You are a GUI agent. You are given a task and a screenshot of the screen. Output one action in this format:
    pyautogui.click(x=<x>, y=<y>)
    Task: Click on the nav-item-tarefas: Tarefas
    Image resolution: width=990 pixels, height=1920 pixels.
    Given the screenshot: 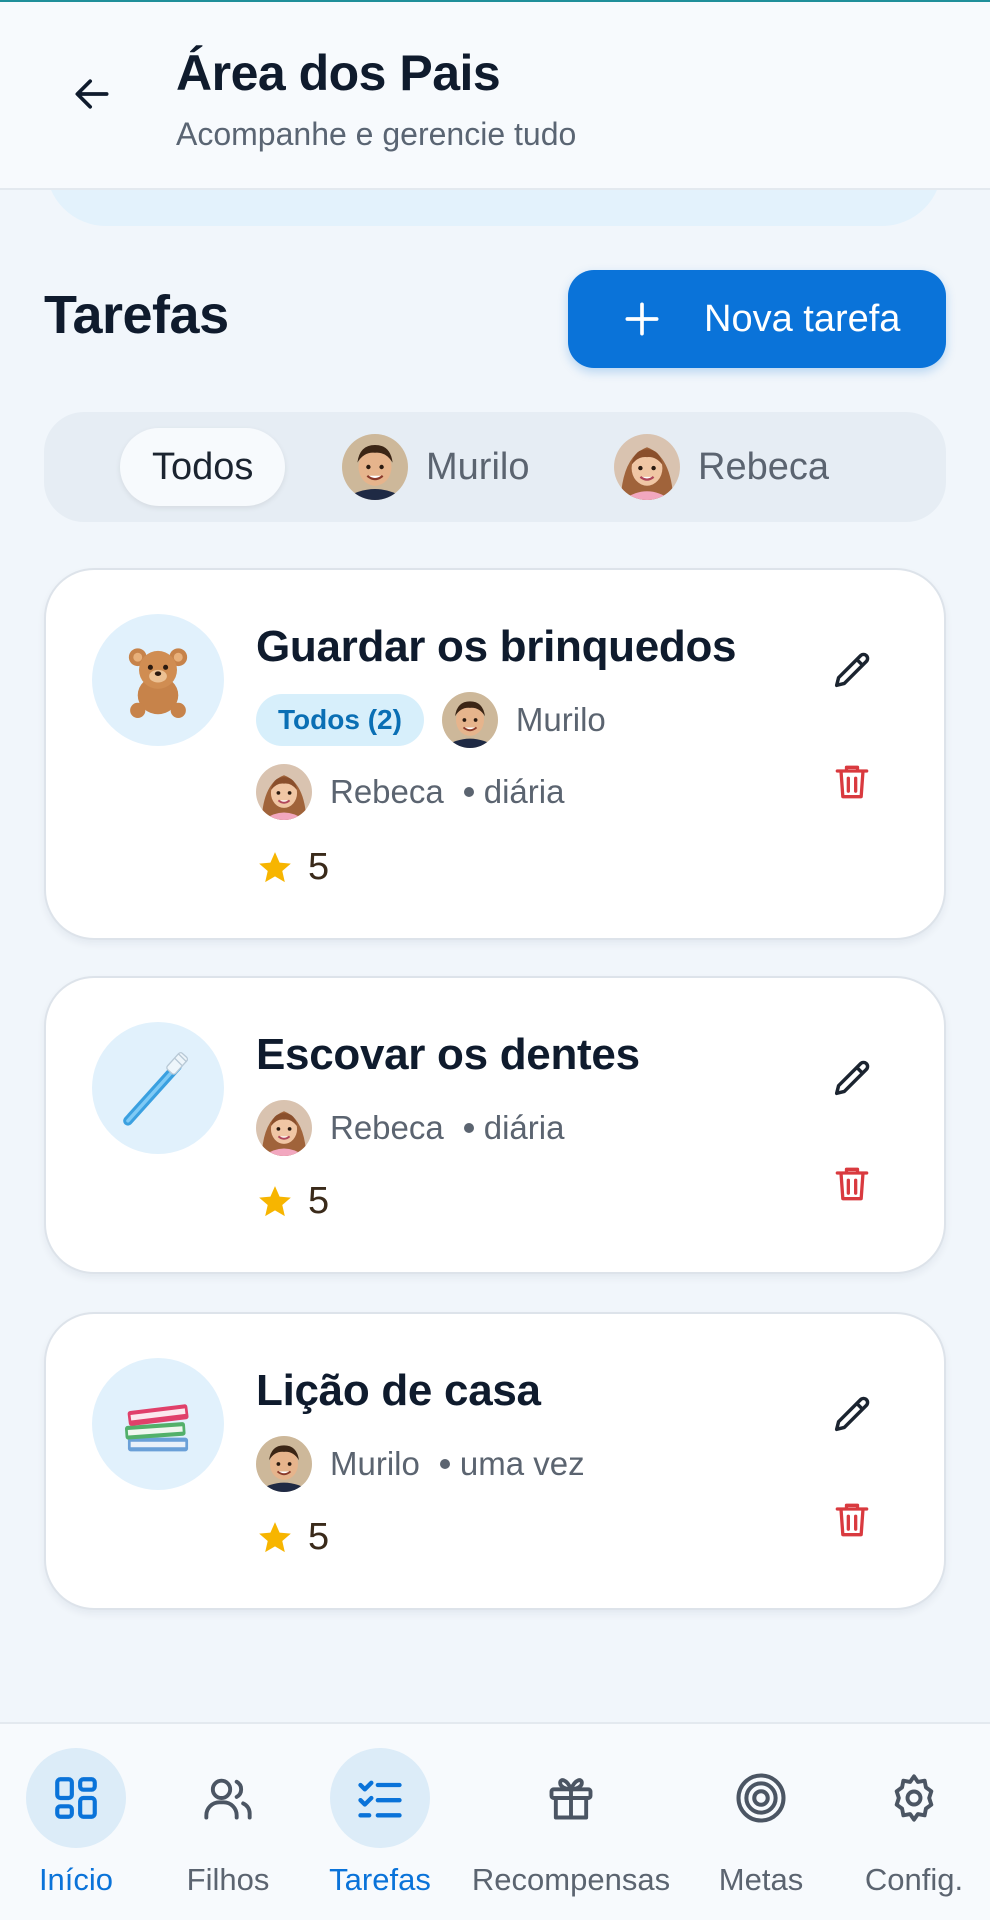 What is the action you would take?
    pyautogui.click(x=380, y=1822)
    